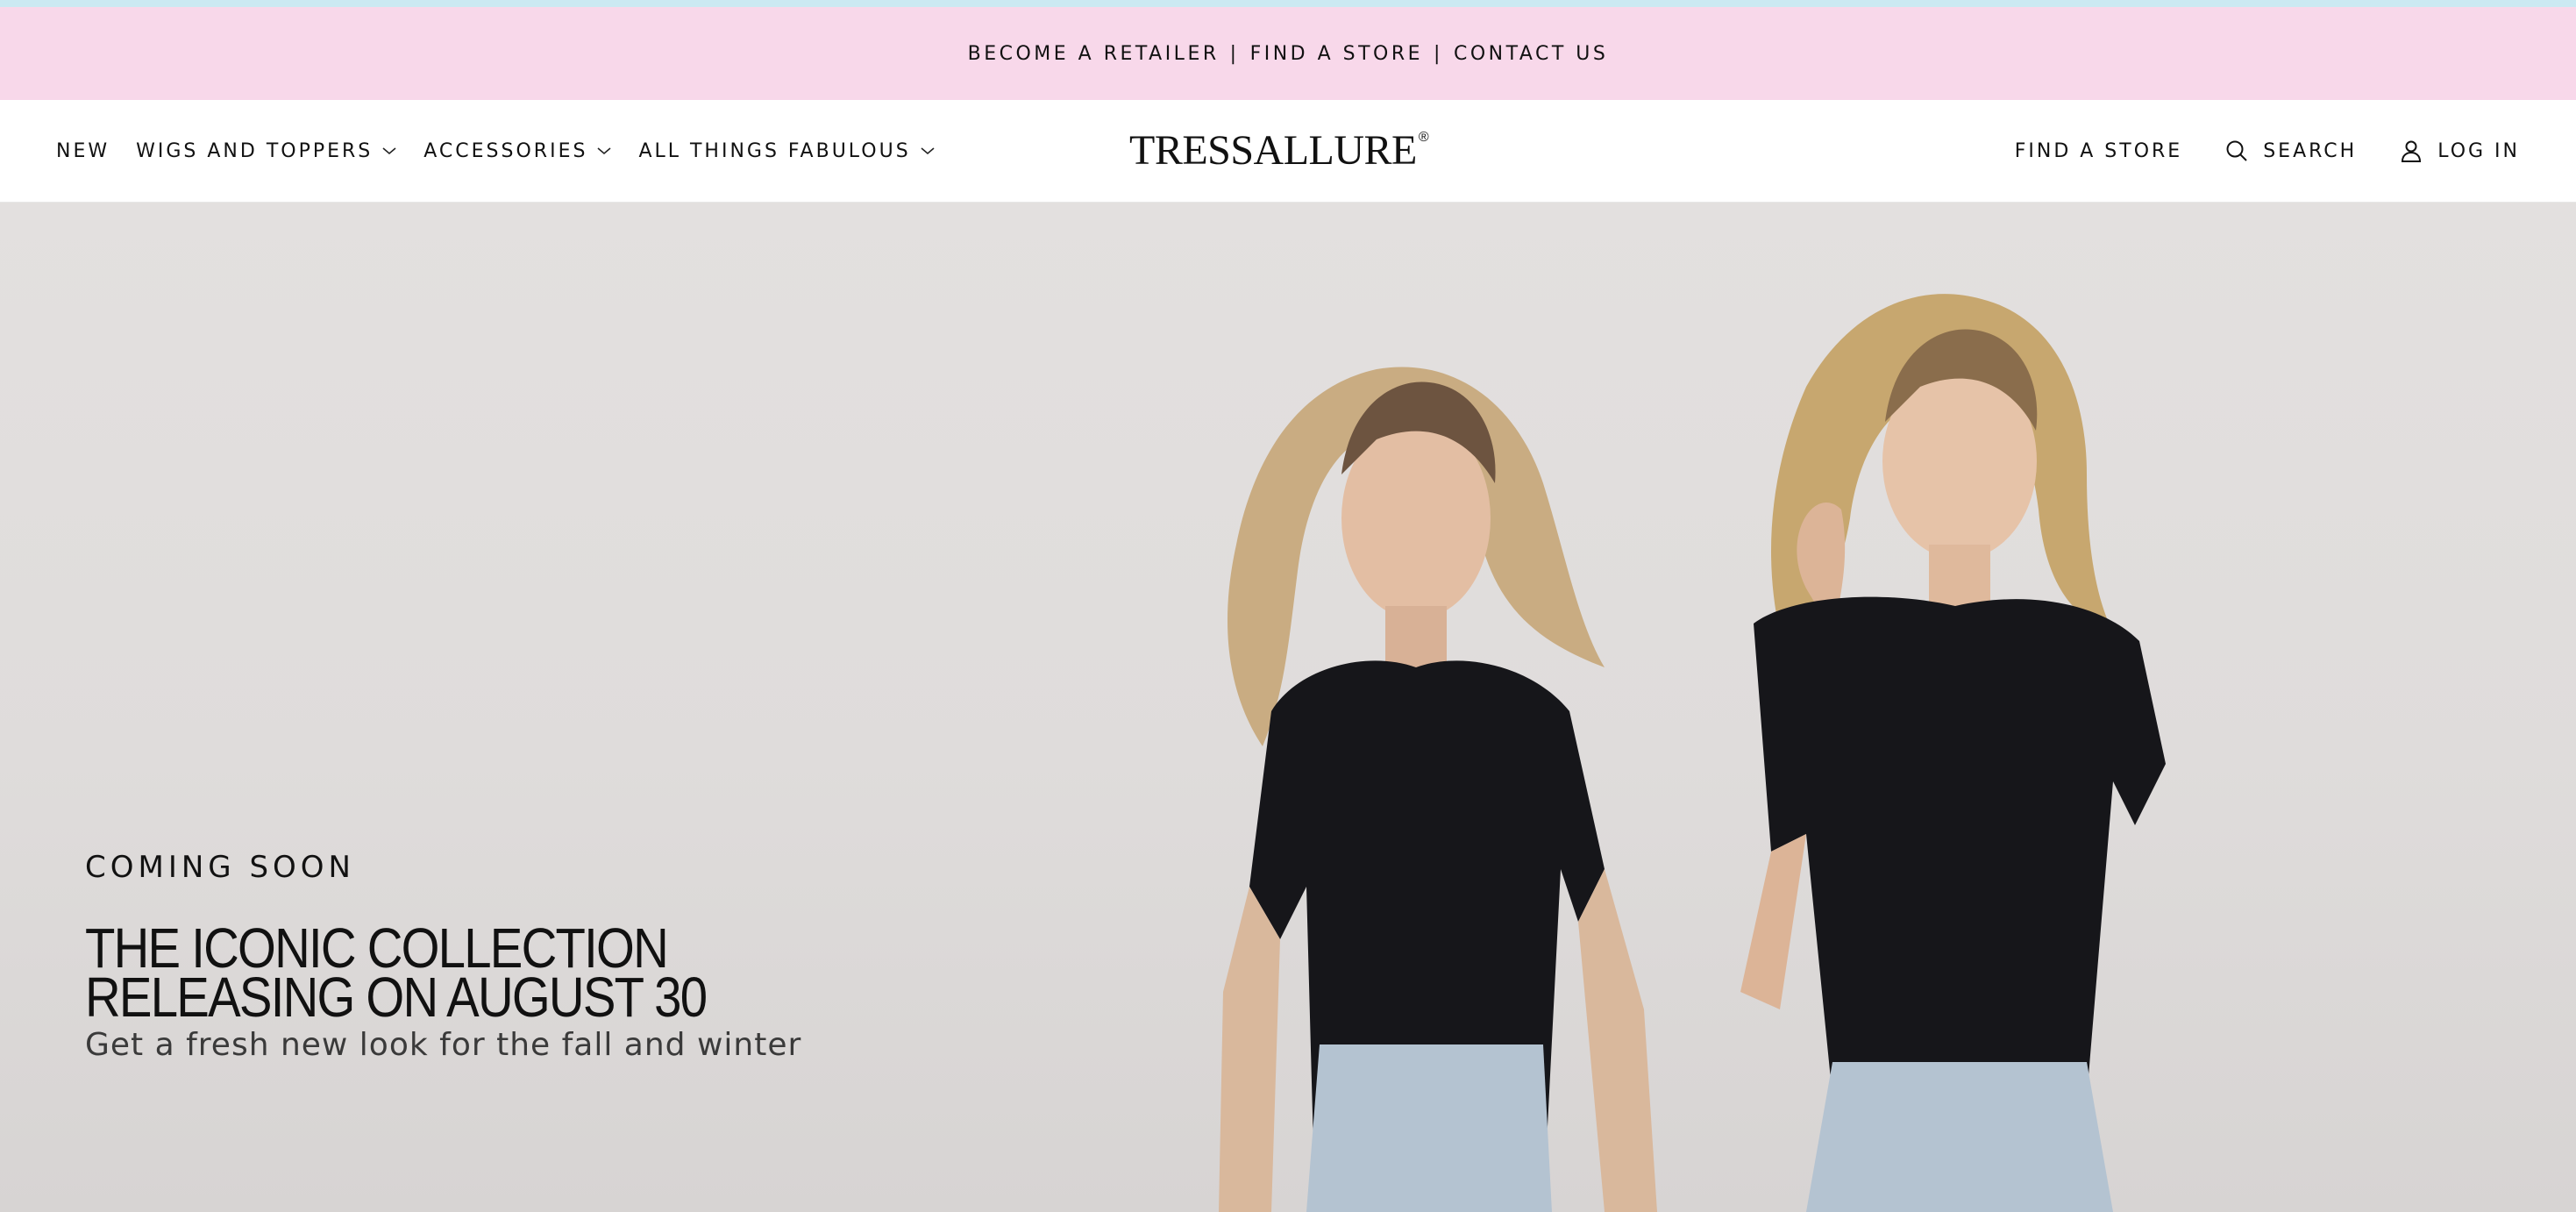 This screenshot has width=2576, height=1212. I want to click on hero-headline-line-2: RELEASING ON AUGUST 30, so click(396, 997).